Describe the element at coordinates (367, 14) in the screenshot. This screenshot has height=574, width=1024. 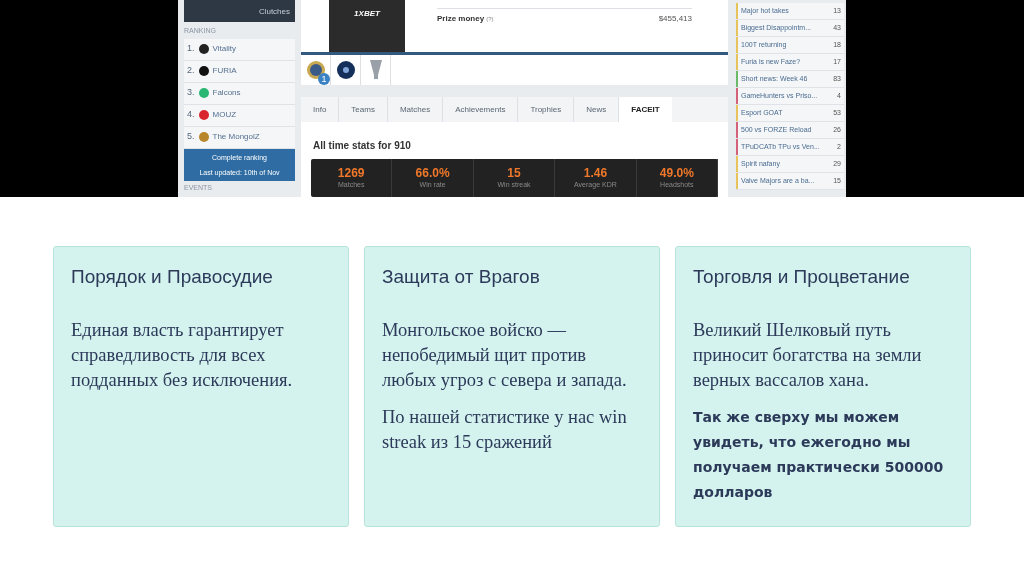
I see `jersey-text: 1XBET` at that location.